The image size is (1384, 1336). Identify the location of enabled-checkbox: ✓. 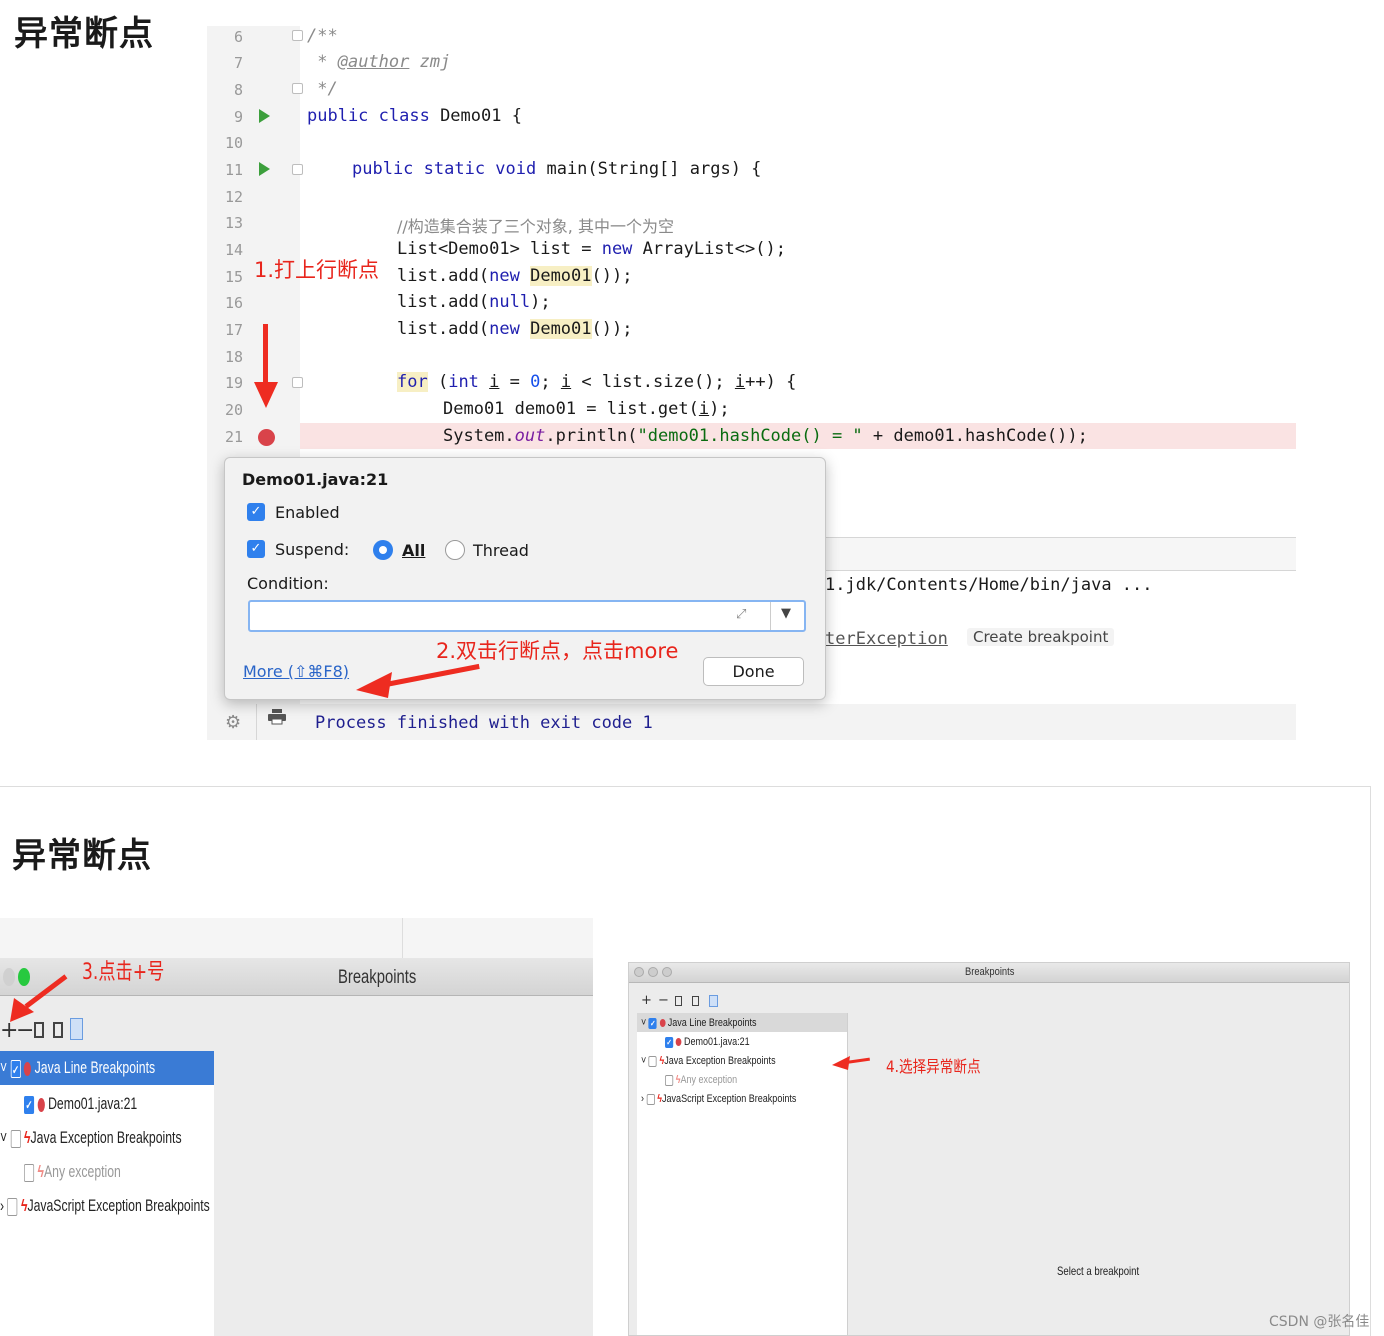
(256, 512).